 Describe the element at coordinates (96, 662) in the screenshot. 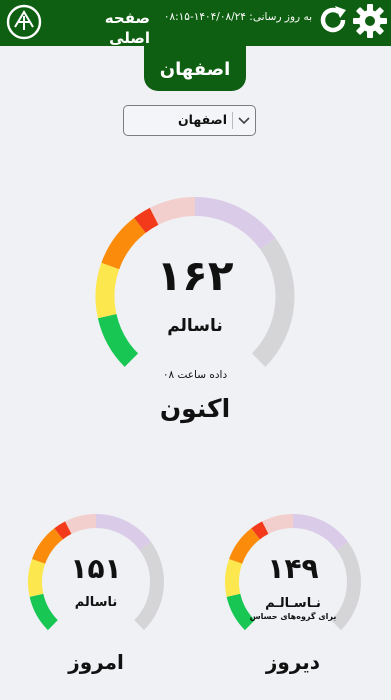

I see `gauge-today-title: امروز` at that location.